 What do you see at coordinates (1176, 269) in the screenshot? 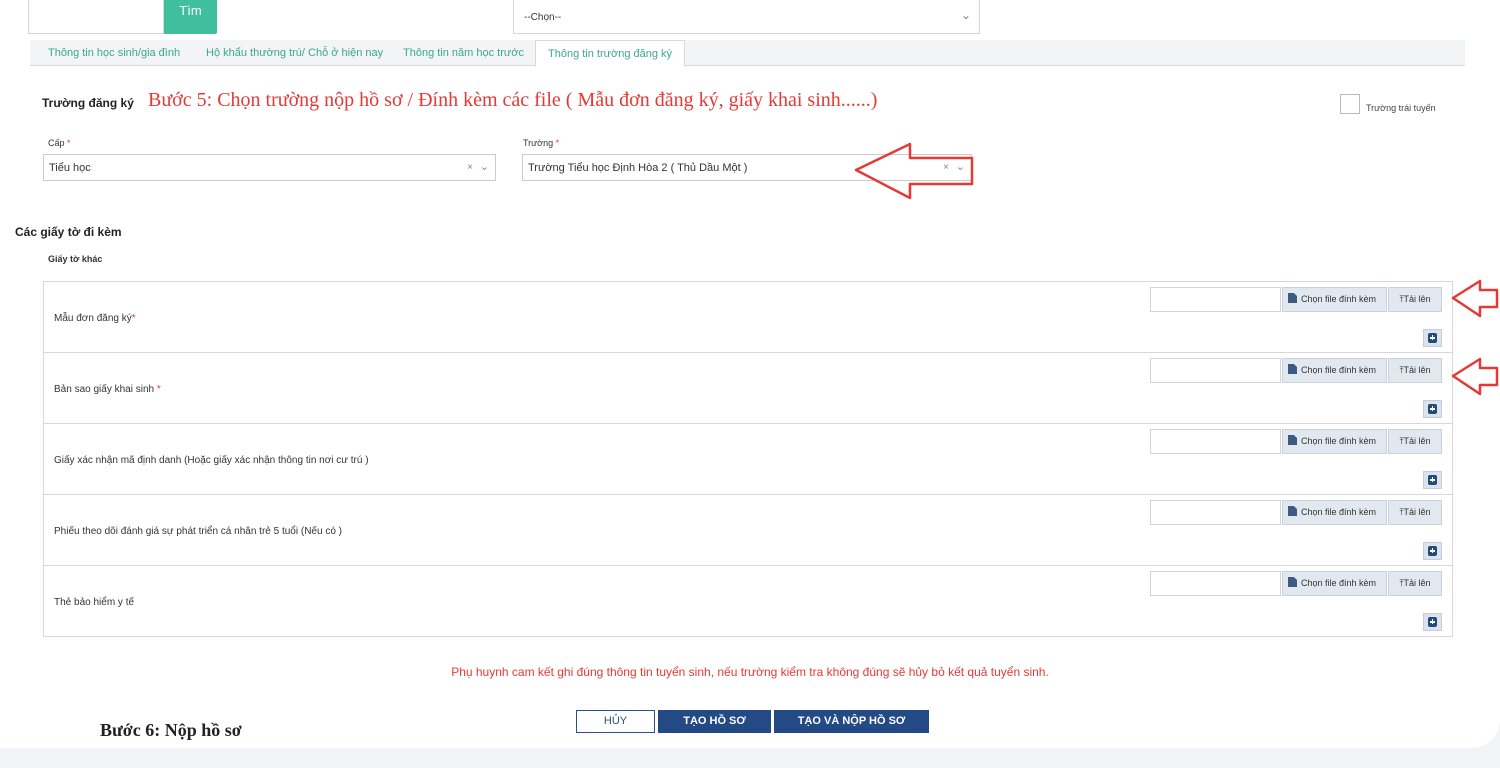
I see `annotation-arrows` at bounding box center [1176, 269].